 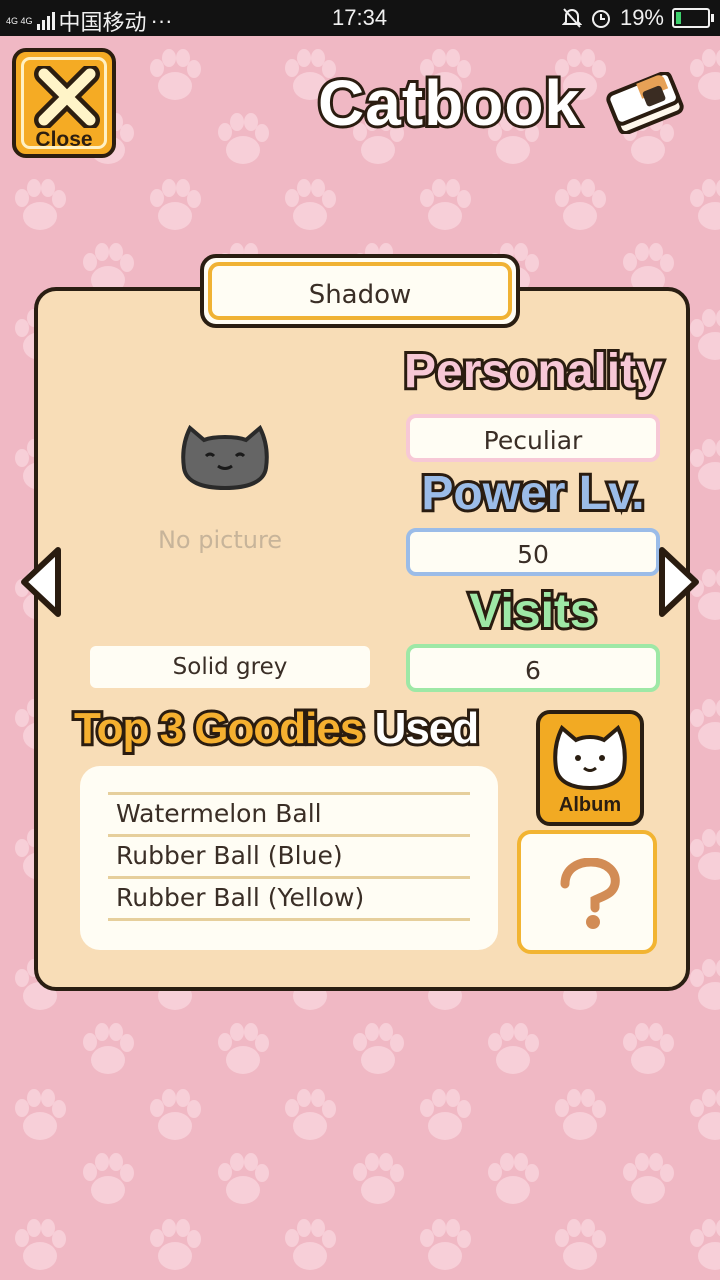 I want to click on coat-pattern-box: Solid grey, so click(x=230, y=667).